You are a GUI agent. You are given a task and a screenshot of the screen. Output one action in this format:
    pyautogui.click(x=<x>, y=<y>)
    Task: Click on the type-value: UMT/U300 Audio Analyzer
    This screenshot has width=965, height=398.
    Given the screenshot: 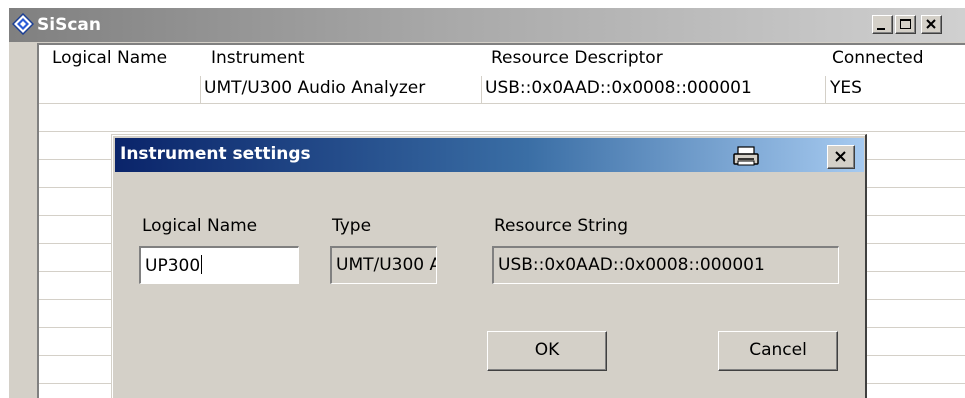 What is the action you would take?
    pyautogui.click(x=386, y=265)
    